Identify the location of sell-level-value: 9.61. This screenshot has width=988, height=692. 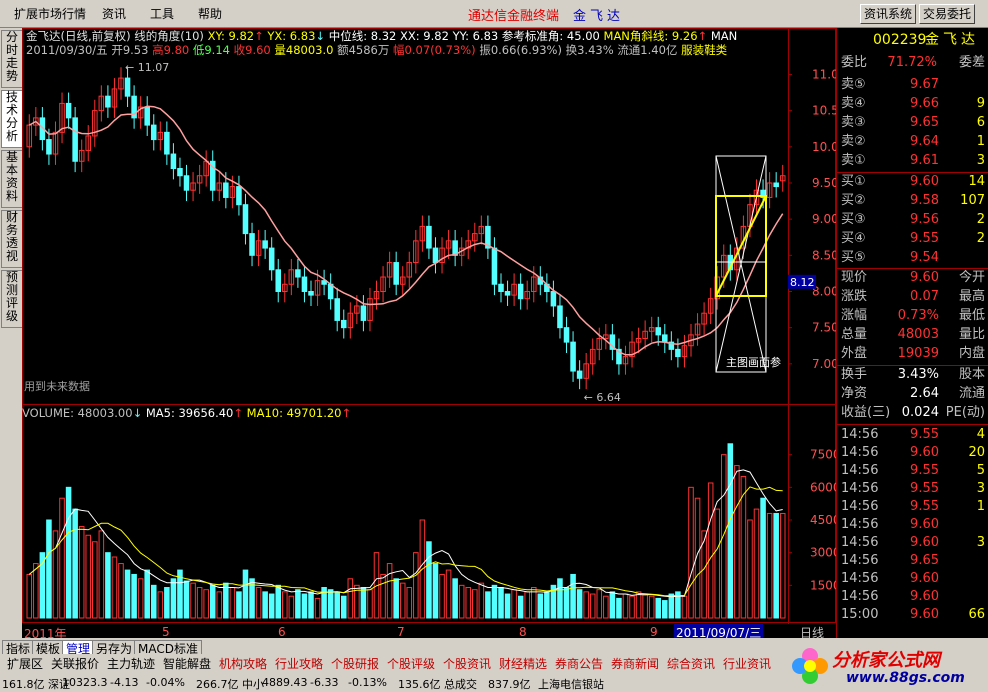
(924, 160).